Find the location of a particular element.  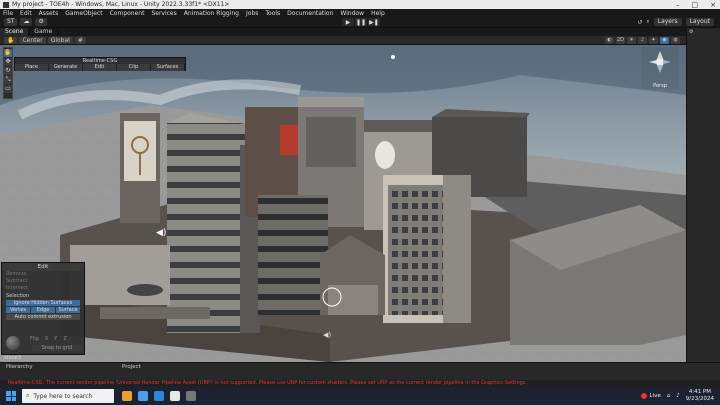

surface-mode-button: Surface is located at coordinates (68, 310).